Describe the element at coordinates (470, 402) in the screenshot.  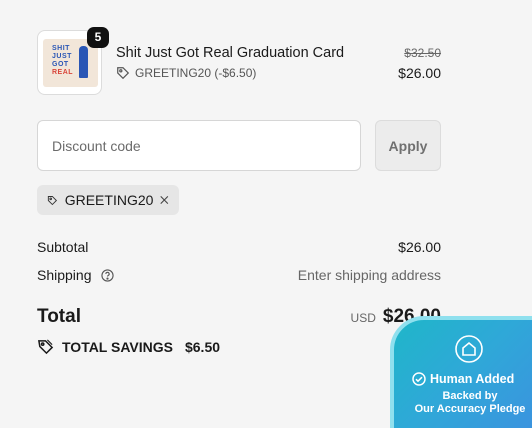
I see `badge-subtitle: Backed by Our Accuracy Pledge` at that location.